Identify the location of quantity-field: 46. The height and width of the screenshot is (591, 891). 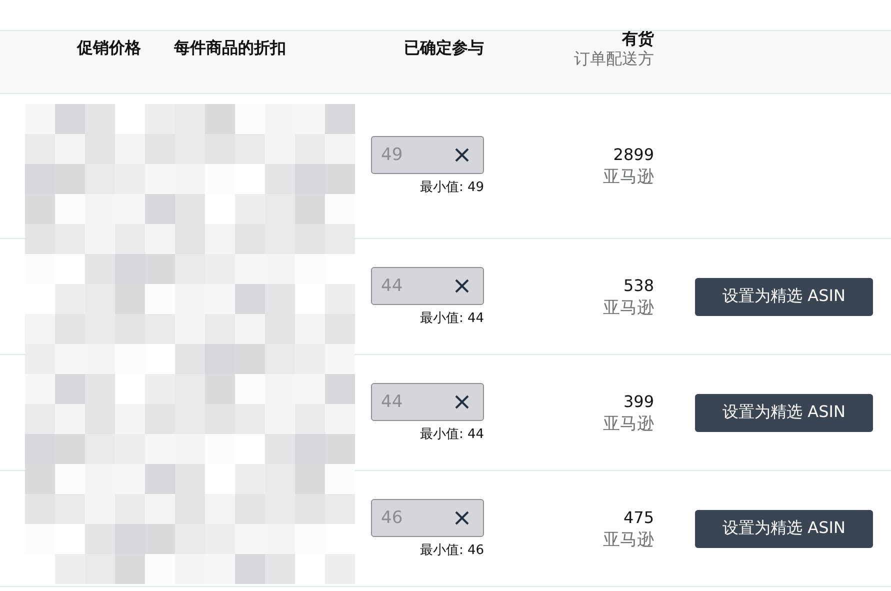
(427, 517).